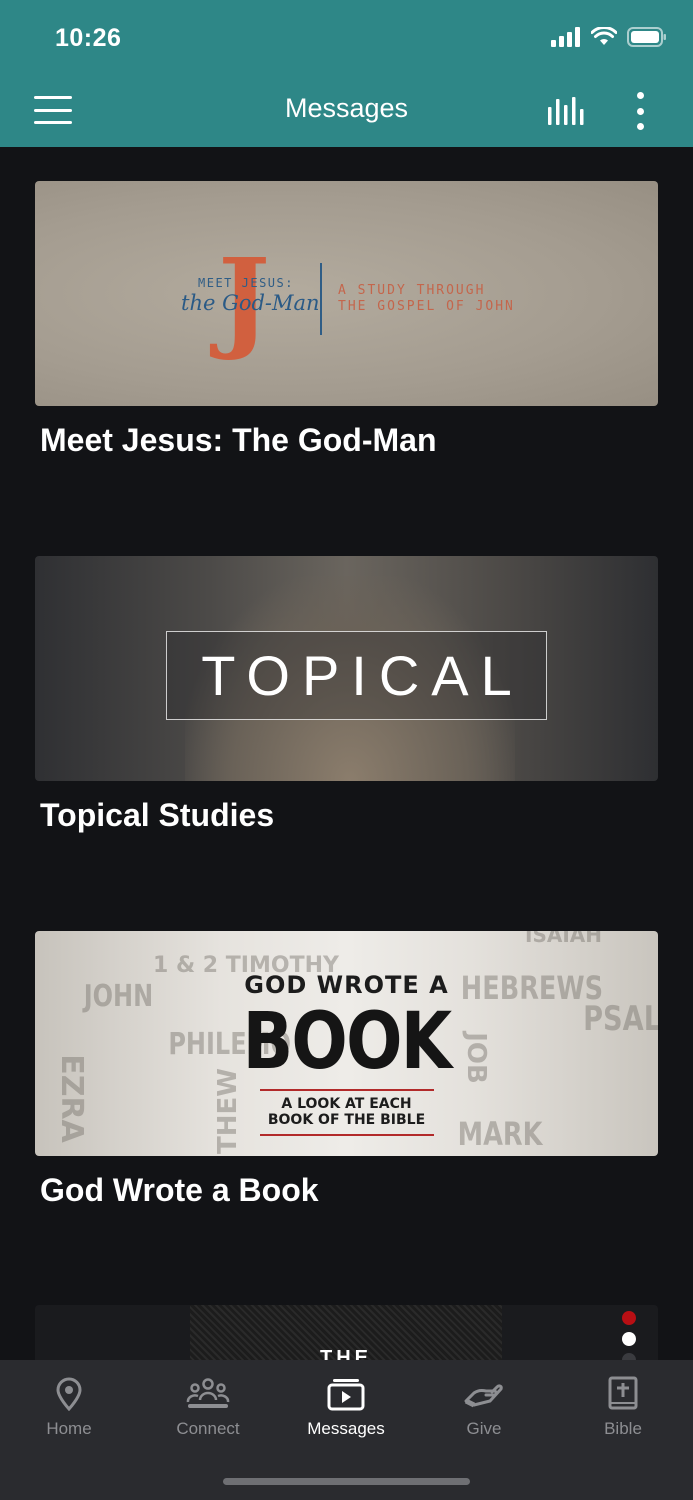 The width and height of the screenshot is (693, 1500). What do you see at coordinates (346, 1395) in the screenshot?
I see `media-play-icon` at bounding box center [346, 1395].